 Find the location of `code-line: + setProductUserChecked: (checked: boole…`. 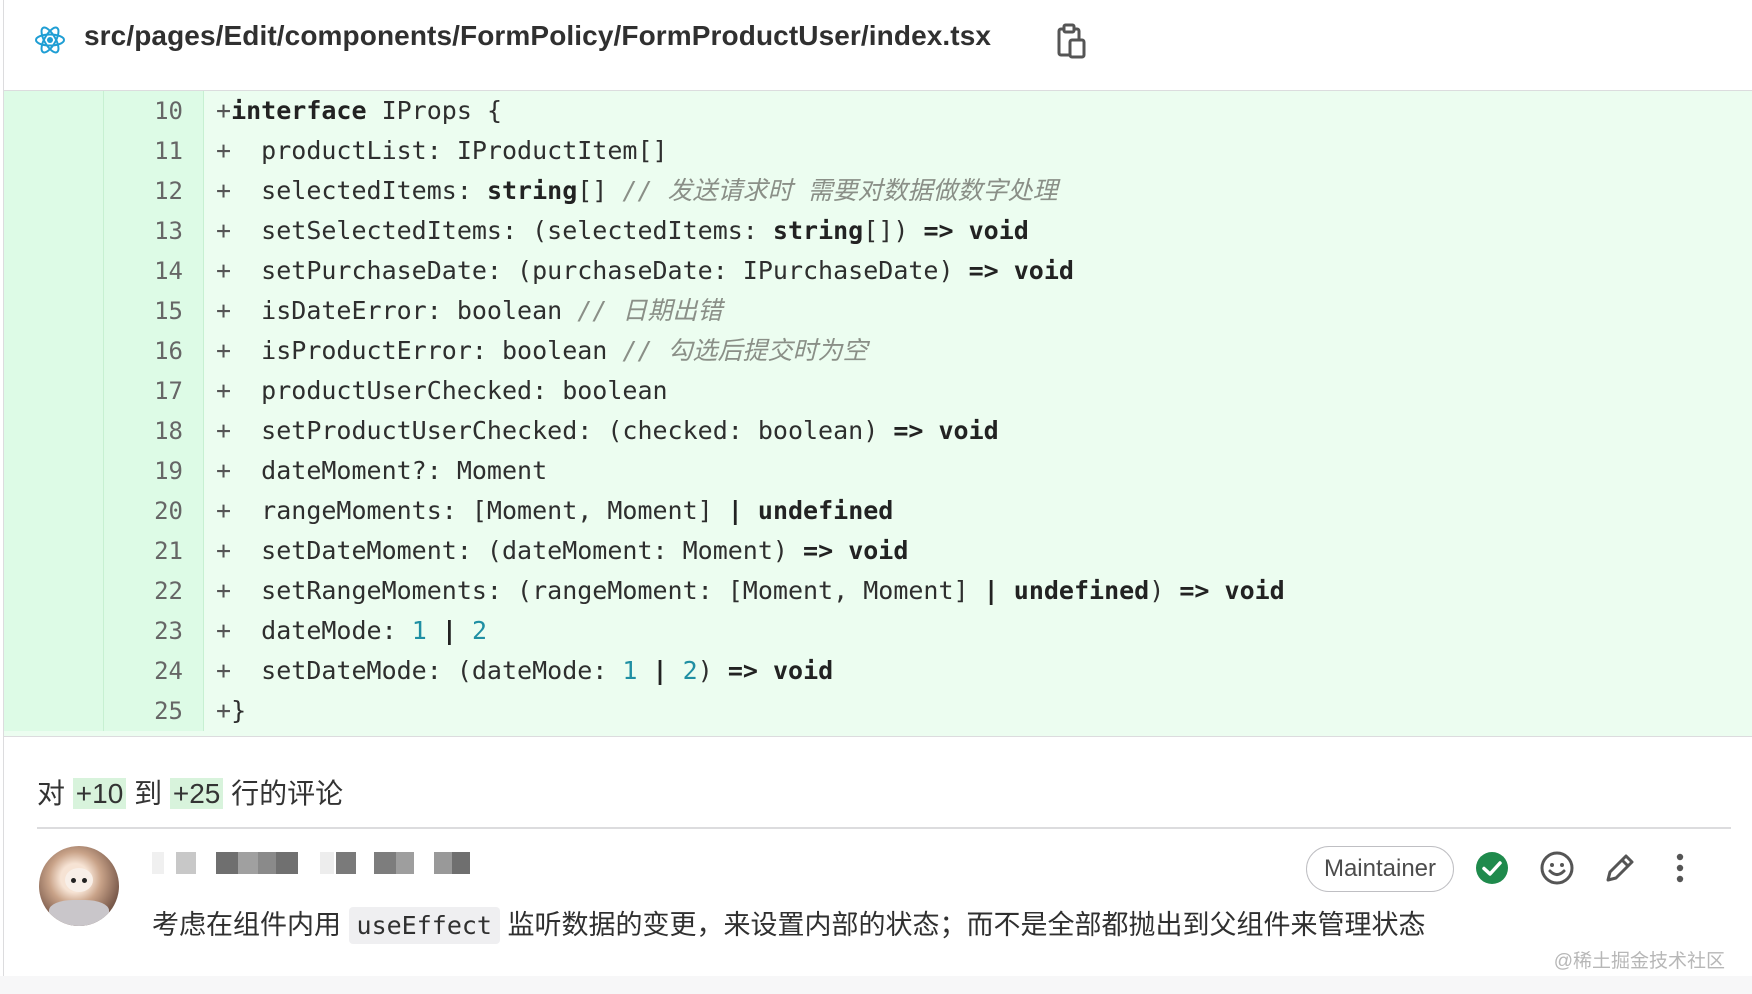

code-line: + setProductUserChecked: (checked: boole… is located at coordinates (607, 431).